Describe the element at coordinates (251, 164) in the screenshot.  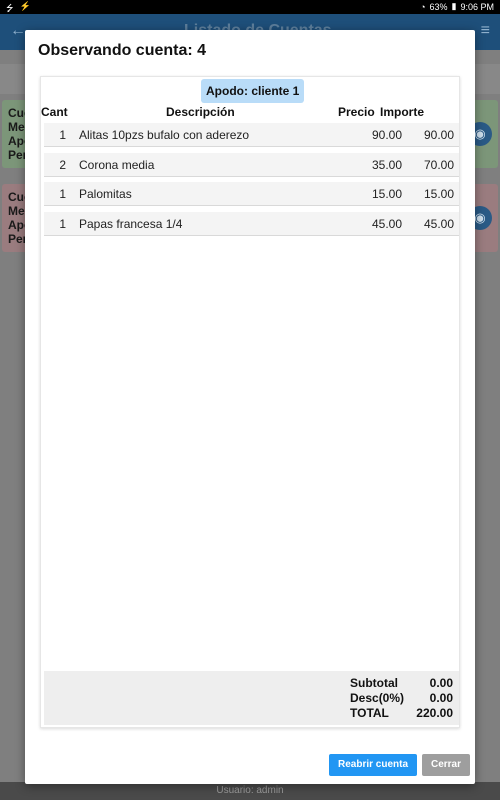
I see `table-row: 2 Corona media 35.00 70.00` at that location.